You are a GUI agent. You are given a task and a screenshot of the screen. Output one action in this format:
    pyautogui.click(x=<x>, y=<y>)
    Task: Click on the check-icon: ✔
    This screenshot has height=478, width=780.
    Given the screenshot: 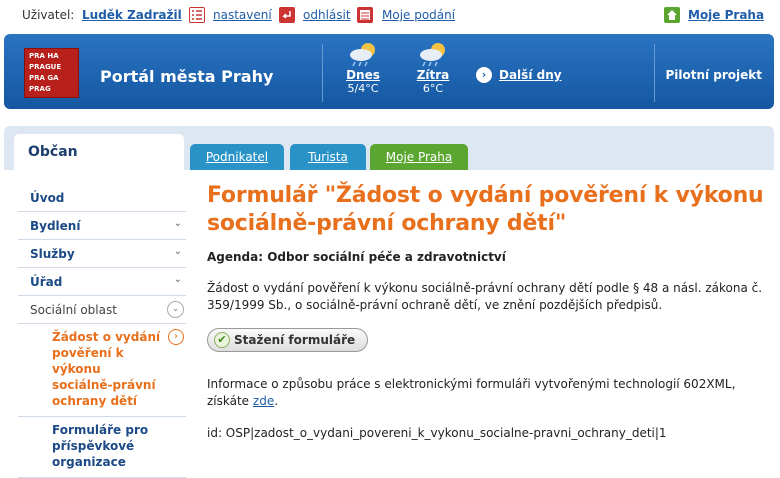 What is the action you would take?
    pyautogui.click(x=222, y=340)
    